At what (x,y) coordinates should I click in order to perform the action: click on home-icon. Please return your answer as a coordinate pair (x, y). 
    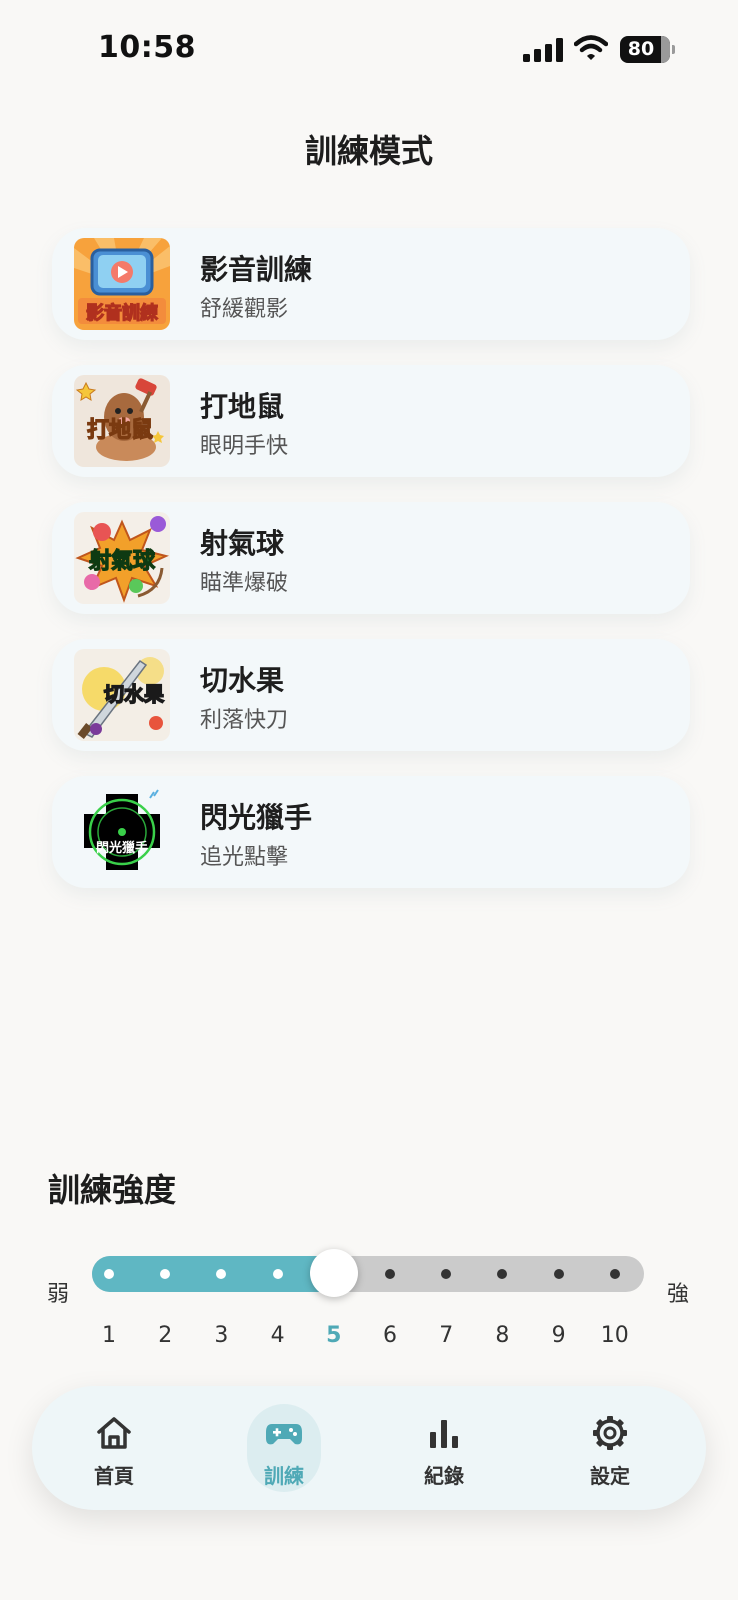
    Looking at the image, I should click on (114, 1433).